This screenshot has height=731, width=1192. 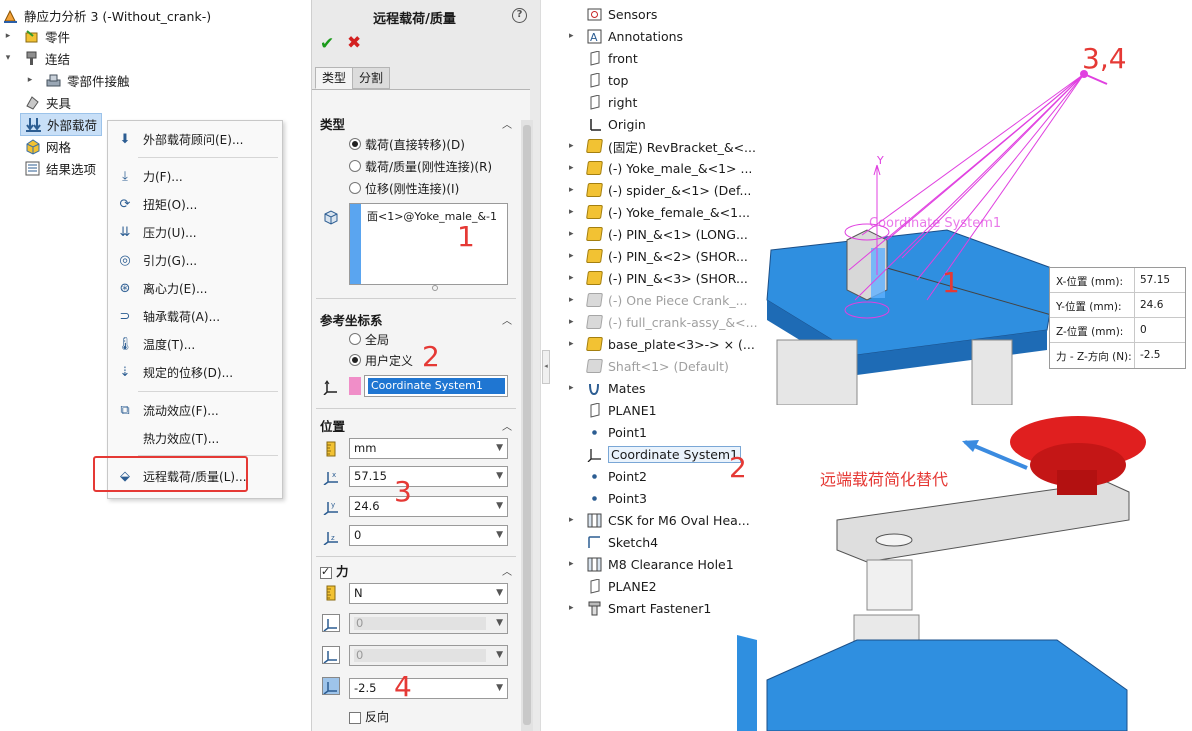 What do you see at coordinates (428, 593) in the screenshot?
I see `force-unit-select: N ▼` at bounding box center [428, 593].